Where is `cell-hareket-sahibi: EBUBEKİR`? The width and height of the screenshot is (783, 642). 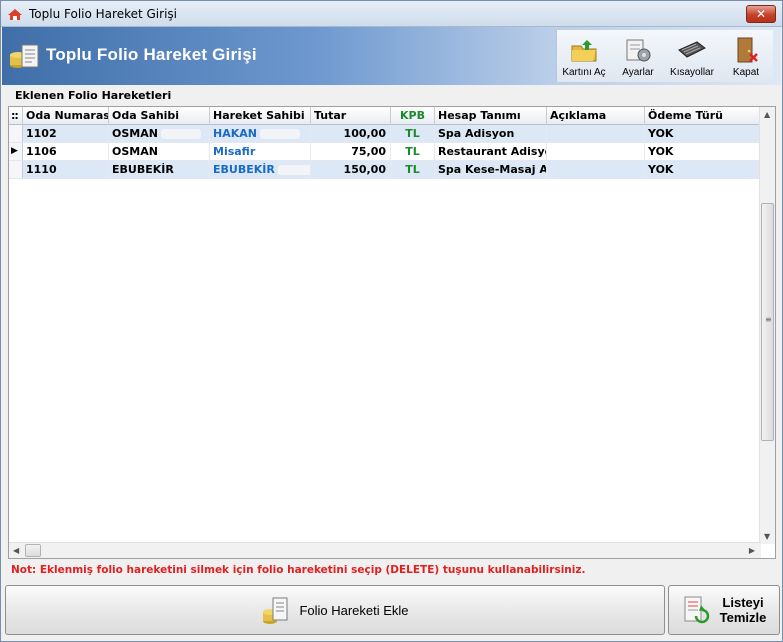 cell-hareket-sahibi: EBUBEKİR is located at coordinates (260, 169).